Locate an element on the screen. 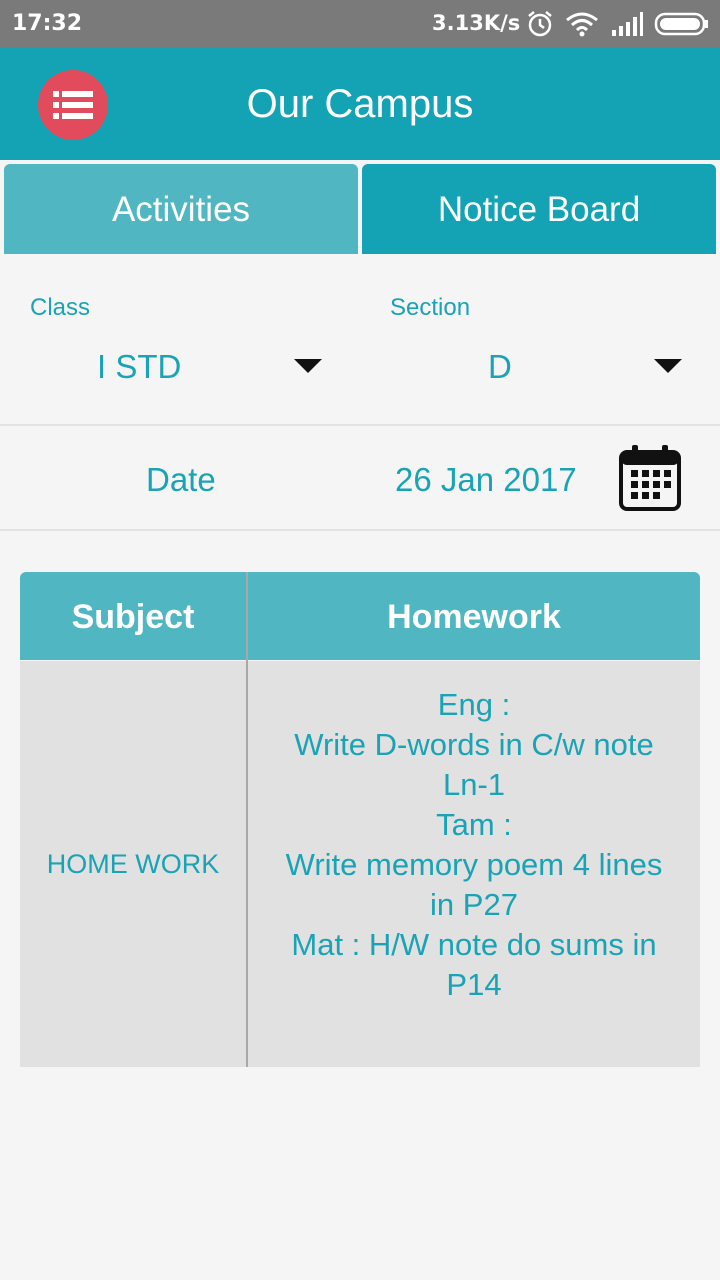  section-label: Section is located at coordinates (430, 307).